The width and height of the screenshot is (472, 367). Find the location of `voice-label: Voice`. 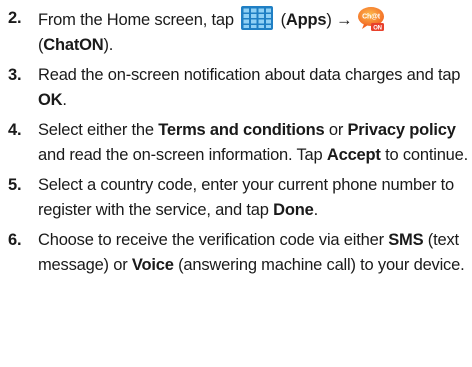

voice-label: Voice is located at coordinates (152, 265).